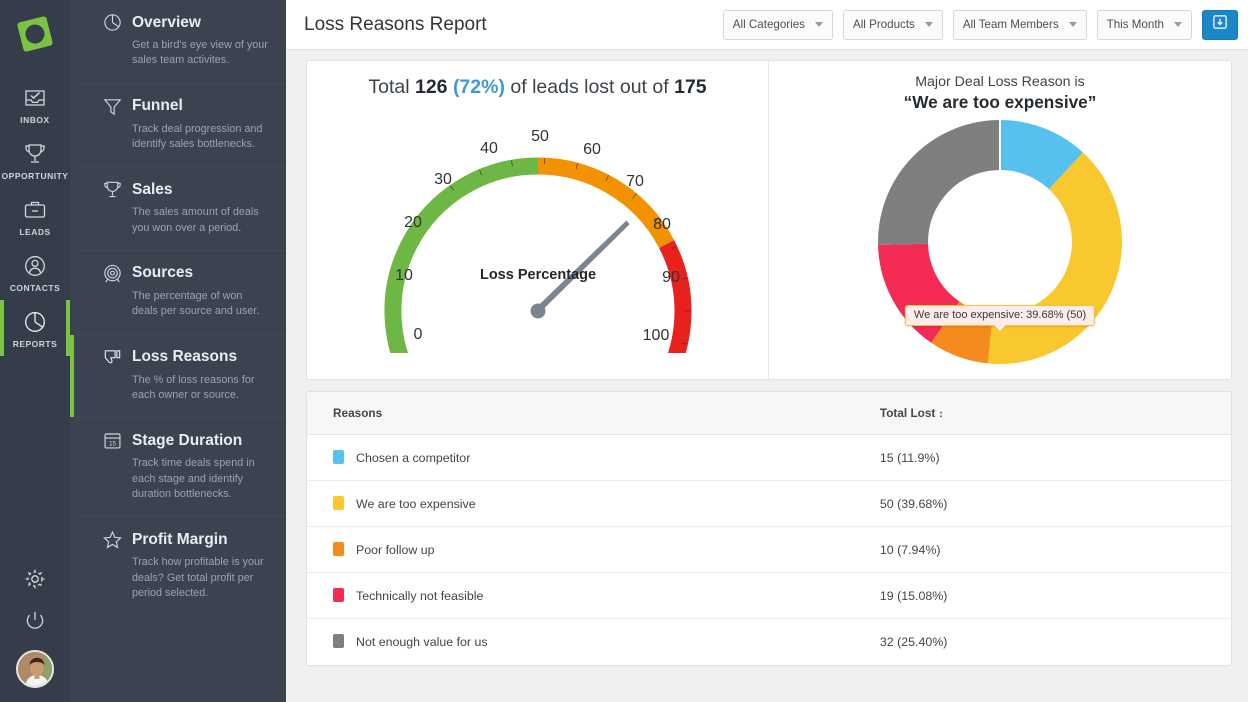 This screenshot has width=1248, height=702. Describe the element at coordinates (413, 458) in the screenshot. I see `reason-label: Chosen a competitor` at that location.